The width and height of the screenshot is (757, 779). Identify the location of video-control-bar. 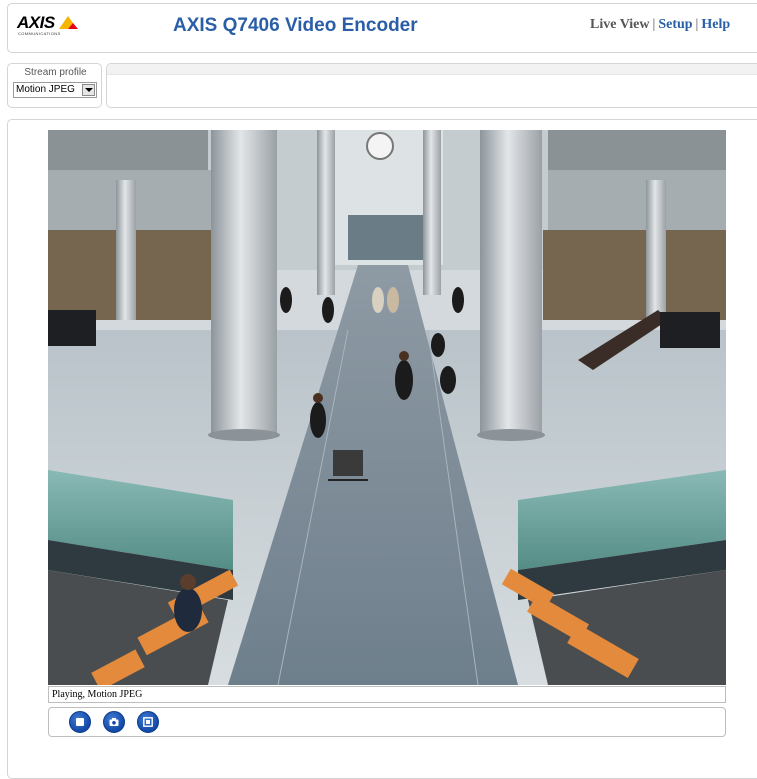
(387, 722).